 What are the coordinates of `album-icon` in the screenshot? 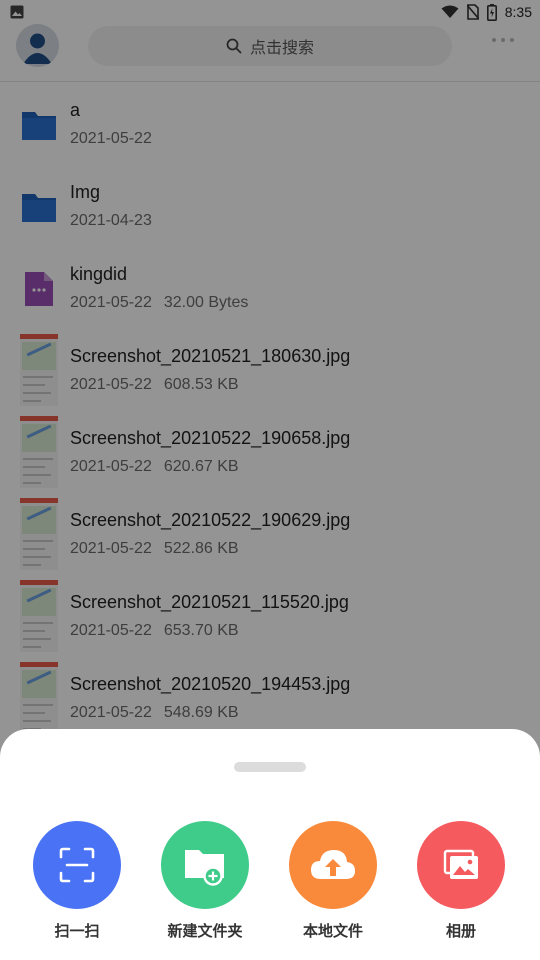 It's located at (460, 864).